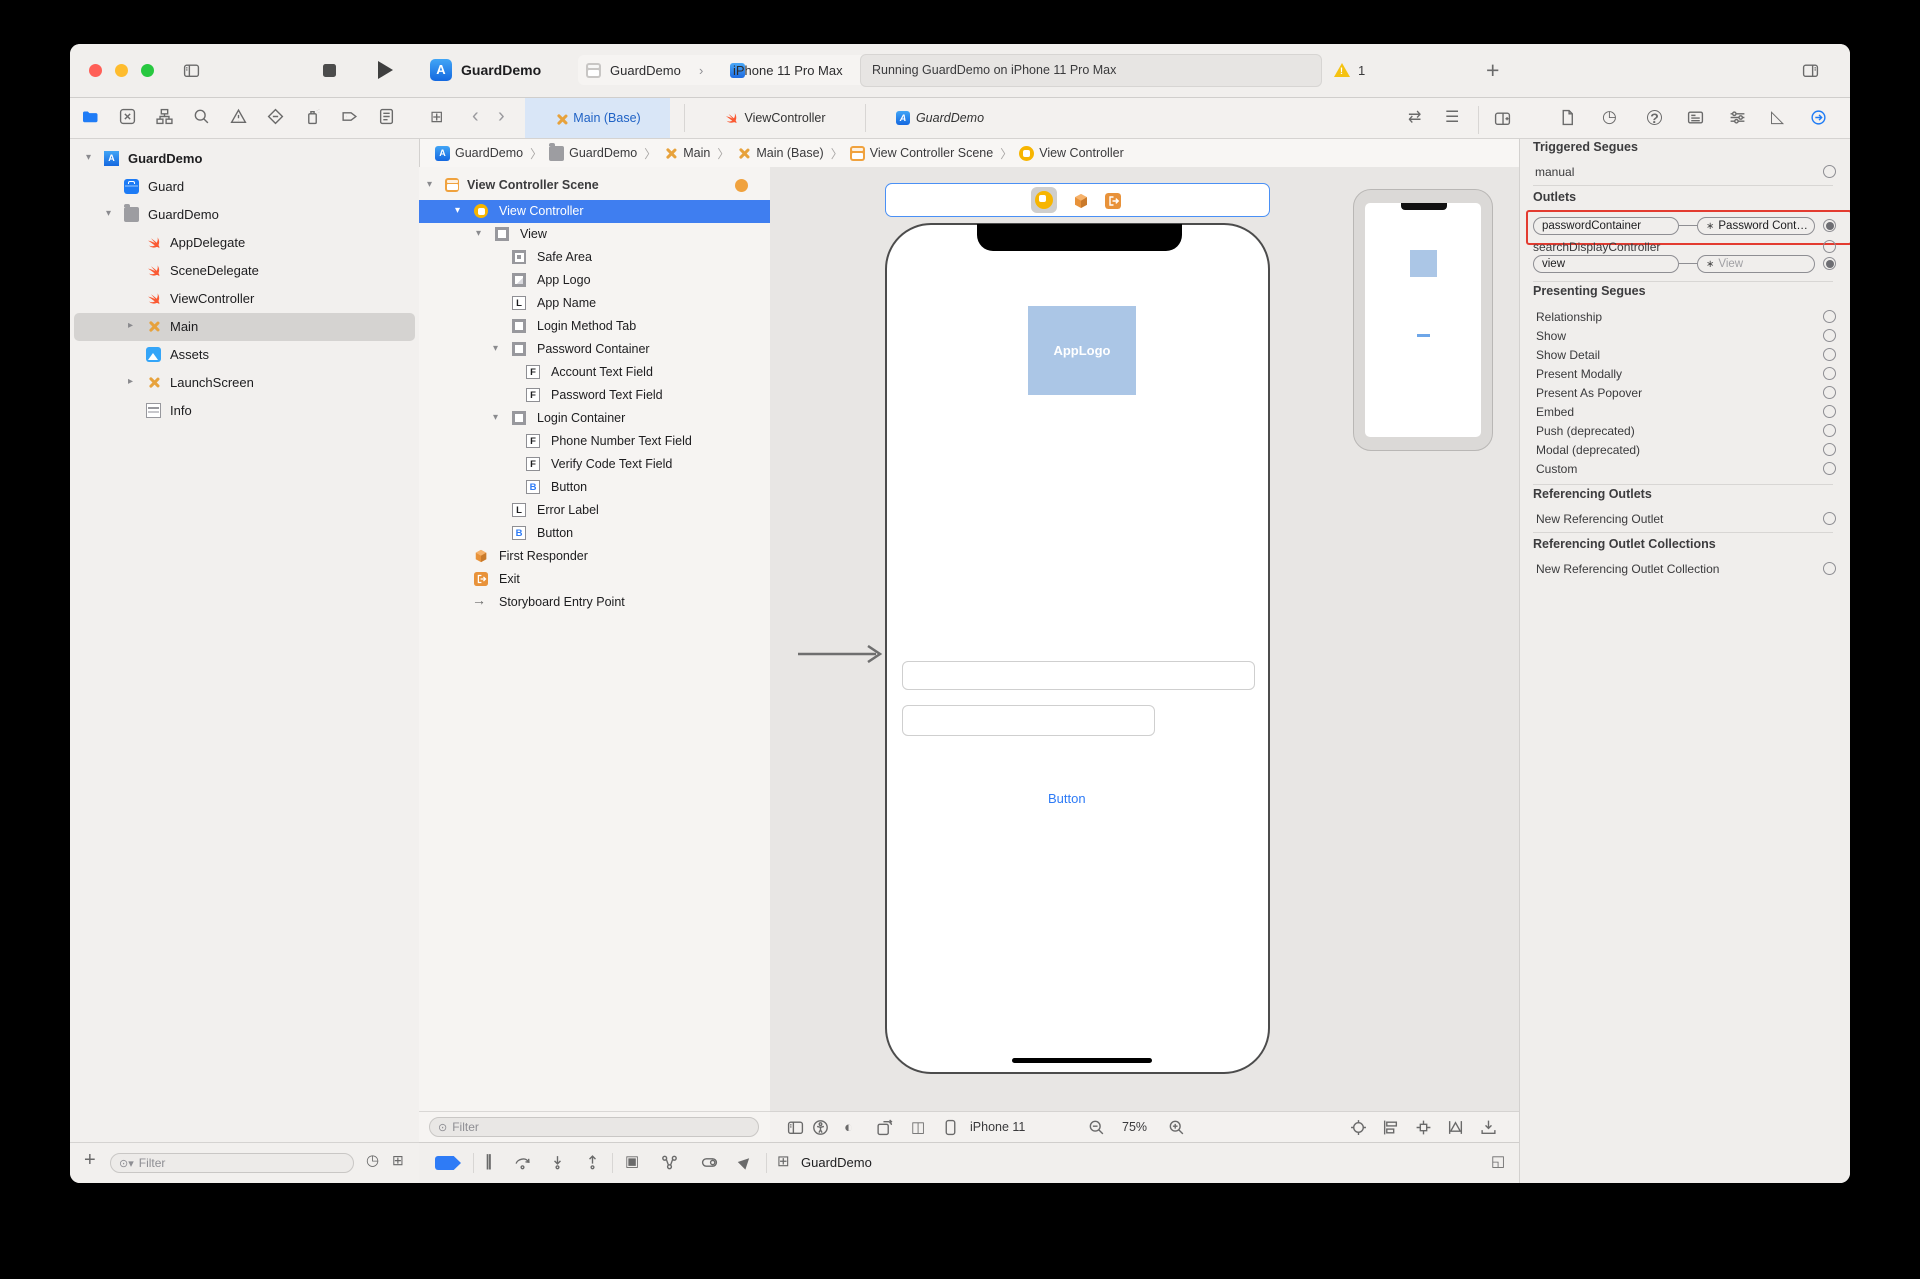 The height and width of the screenshot is (1279, 1920). What do you see at coordinates (741, 185) in the screenshot?
I see `scene-dock-button` at bounding box center [741, 185].